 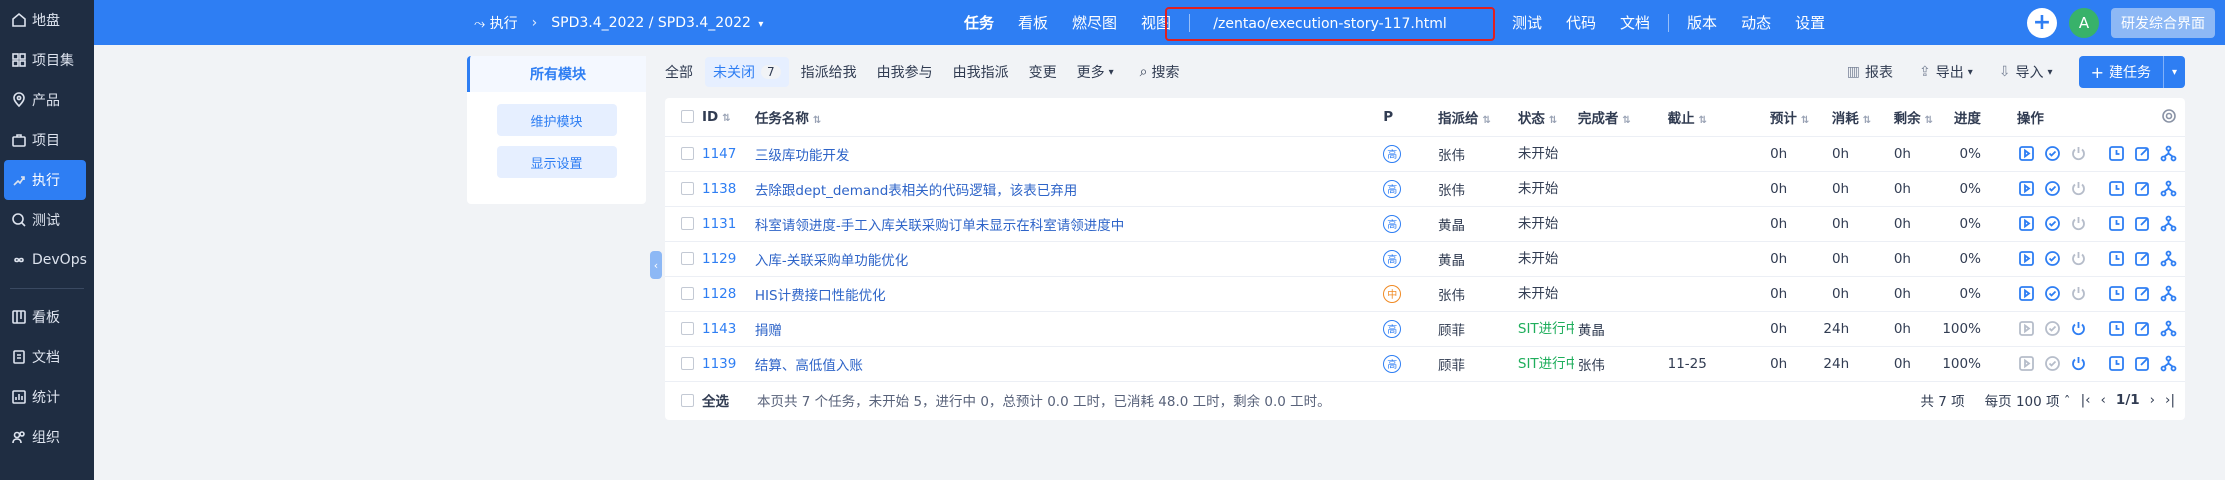 I want to click on all-modules: 所有模块, so click(x=556, y=74).